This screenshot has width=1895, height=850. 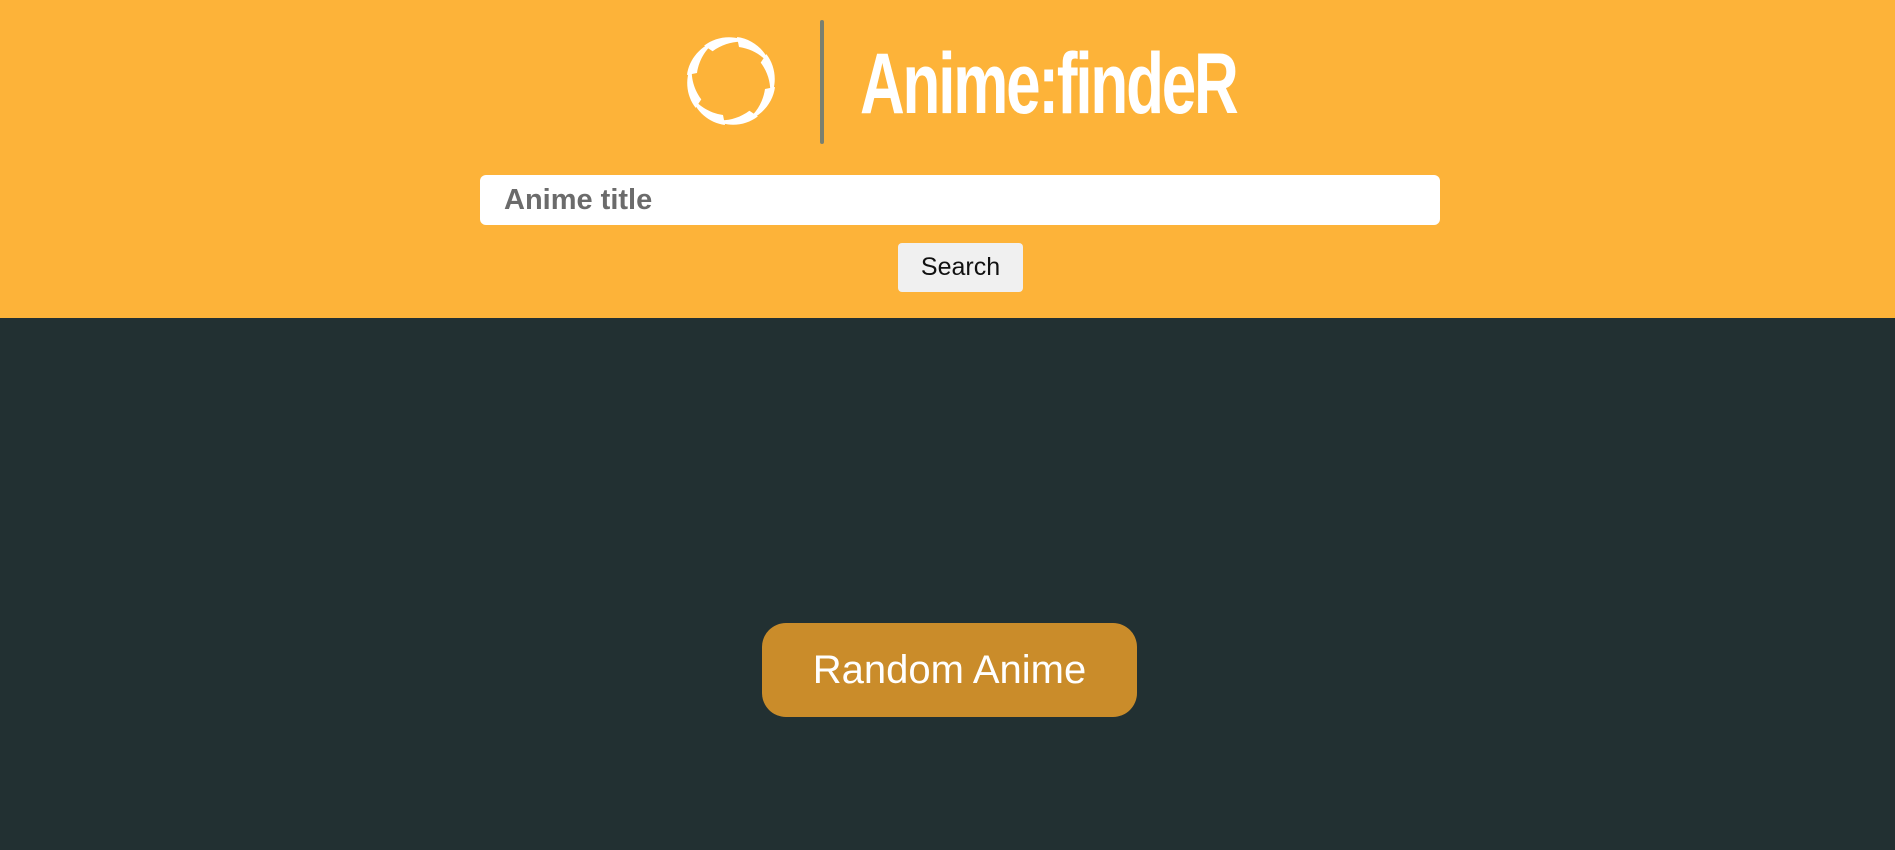 What do you see at coordinates (822, 82) in the screenshot?
I see `logo-divider` at bounding box center [822, 82].